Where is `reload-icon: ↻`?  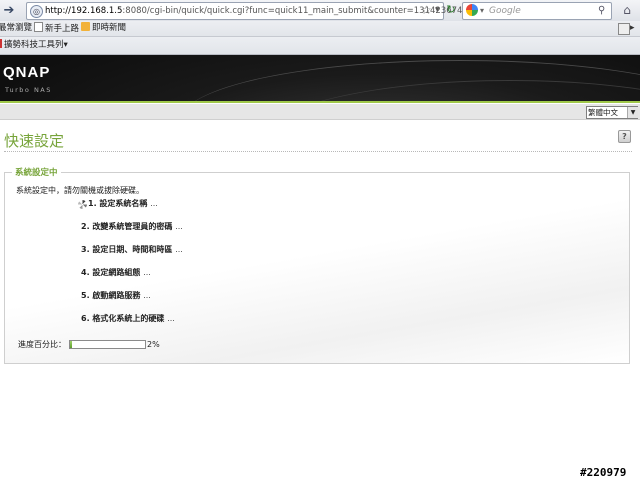 reload-icon: ↻ is located at coordinates (451, 10).